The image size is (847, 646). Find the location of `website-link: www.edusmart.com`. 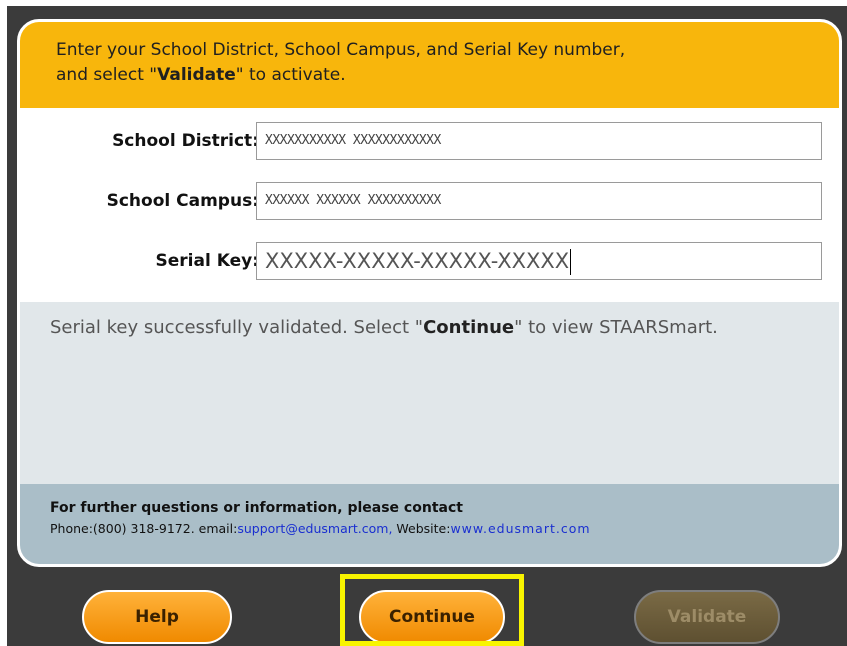

website-link: www.edusmart.com is located at coordinates (520, 528).